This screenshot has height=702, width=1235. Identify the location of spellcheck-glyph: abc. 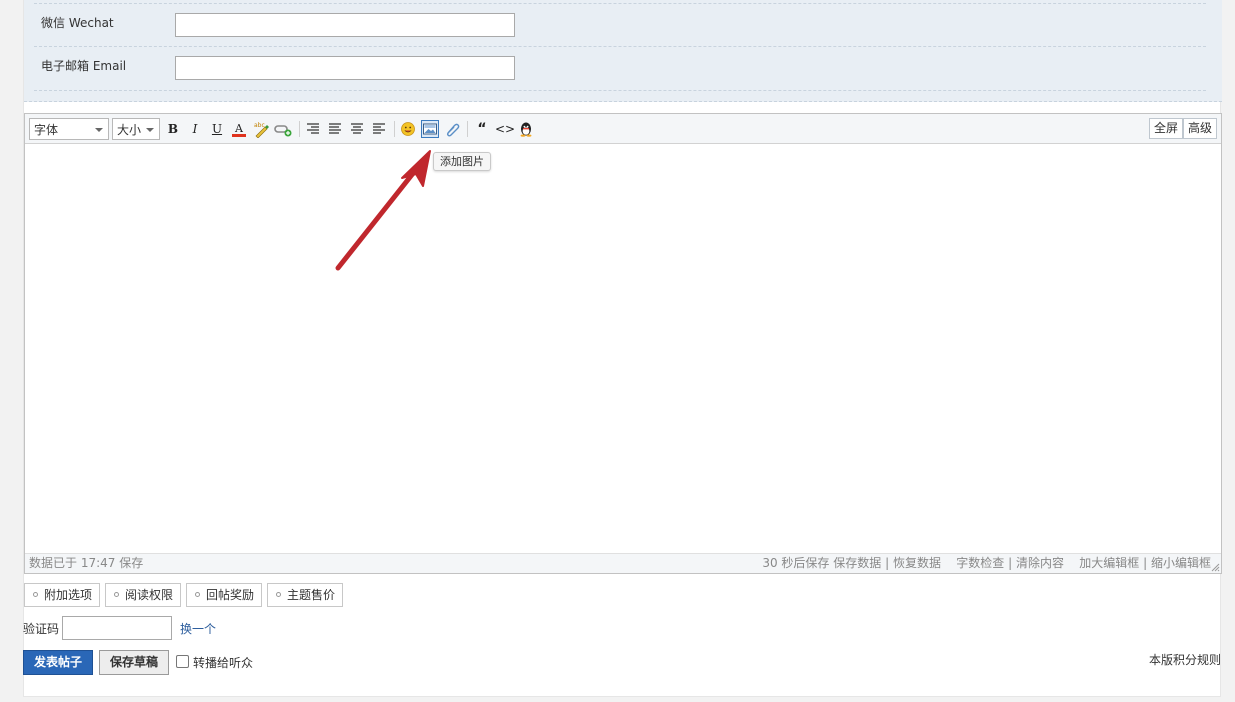
(259, 125).